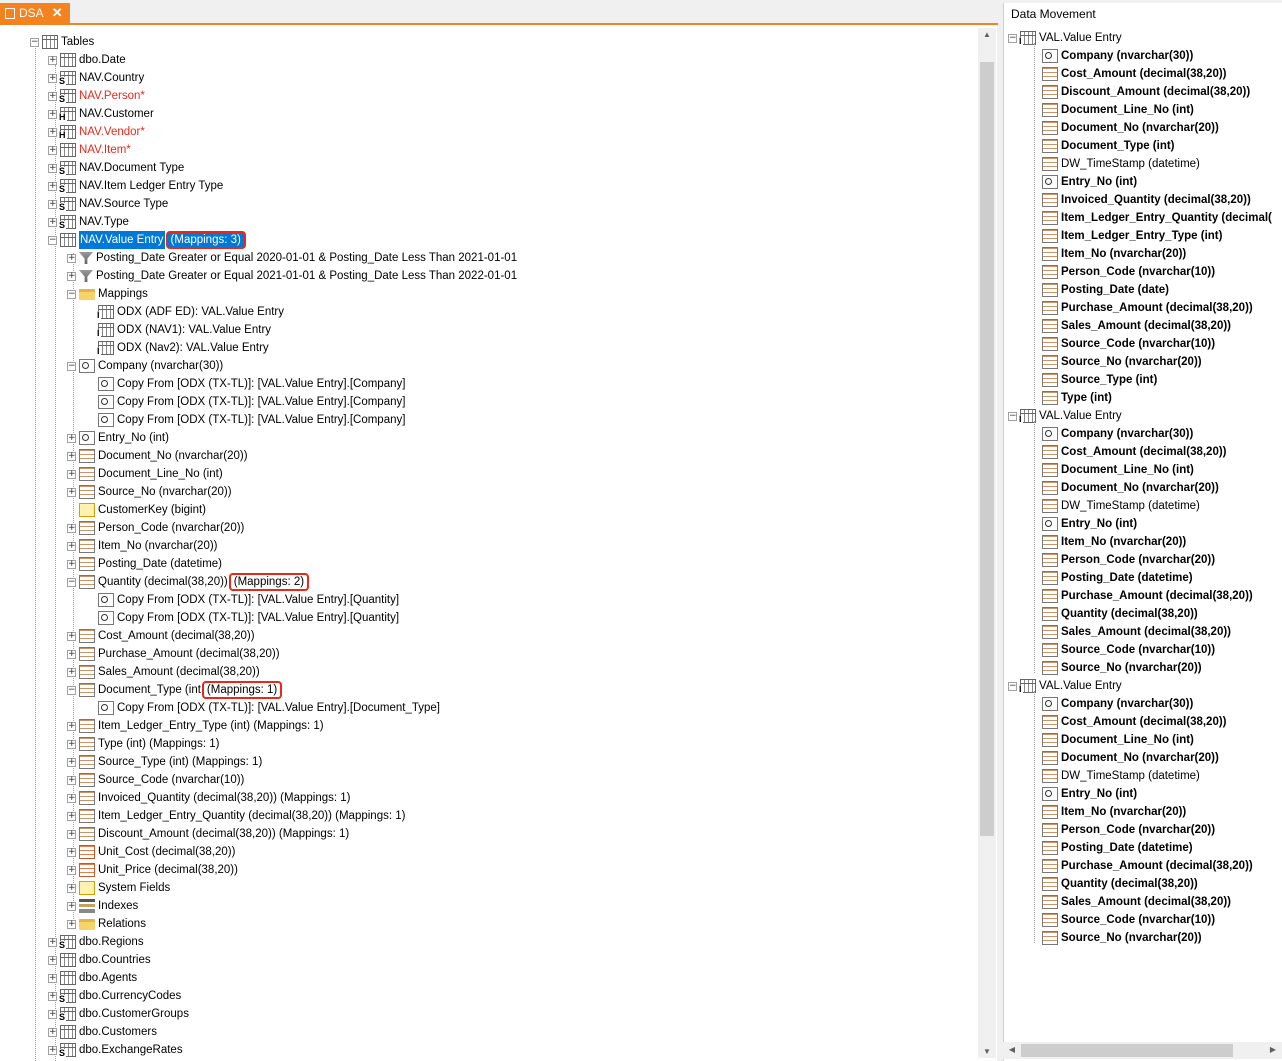  Describe the element at coordinates (1151, 218) in the screenshot. I see `field-node: Item_Ledger_Entry_Quantity (decimal(` at that location.